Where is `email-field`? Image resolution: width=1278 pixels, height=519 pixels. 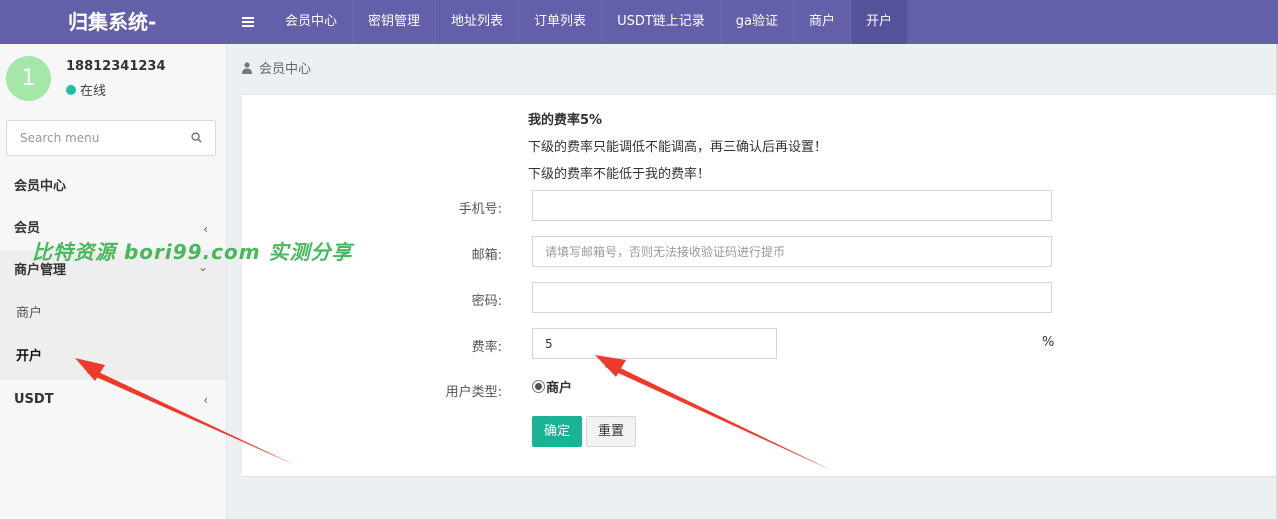 email-field is located at coordinates (792, 251).